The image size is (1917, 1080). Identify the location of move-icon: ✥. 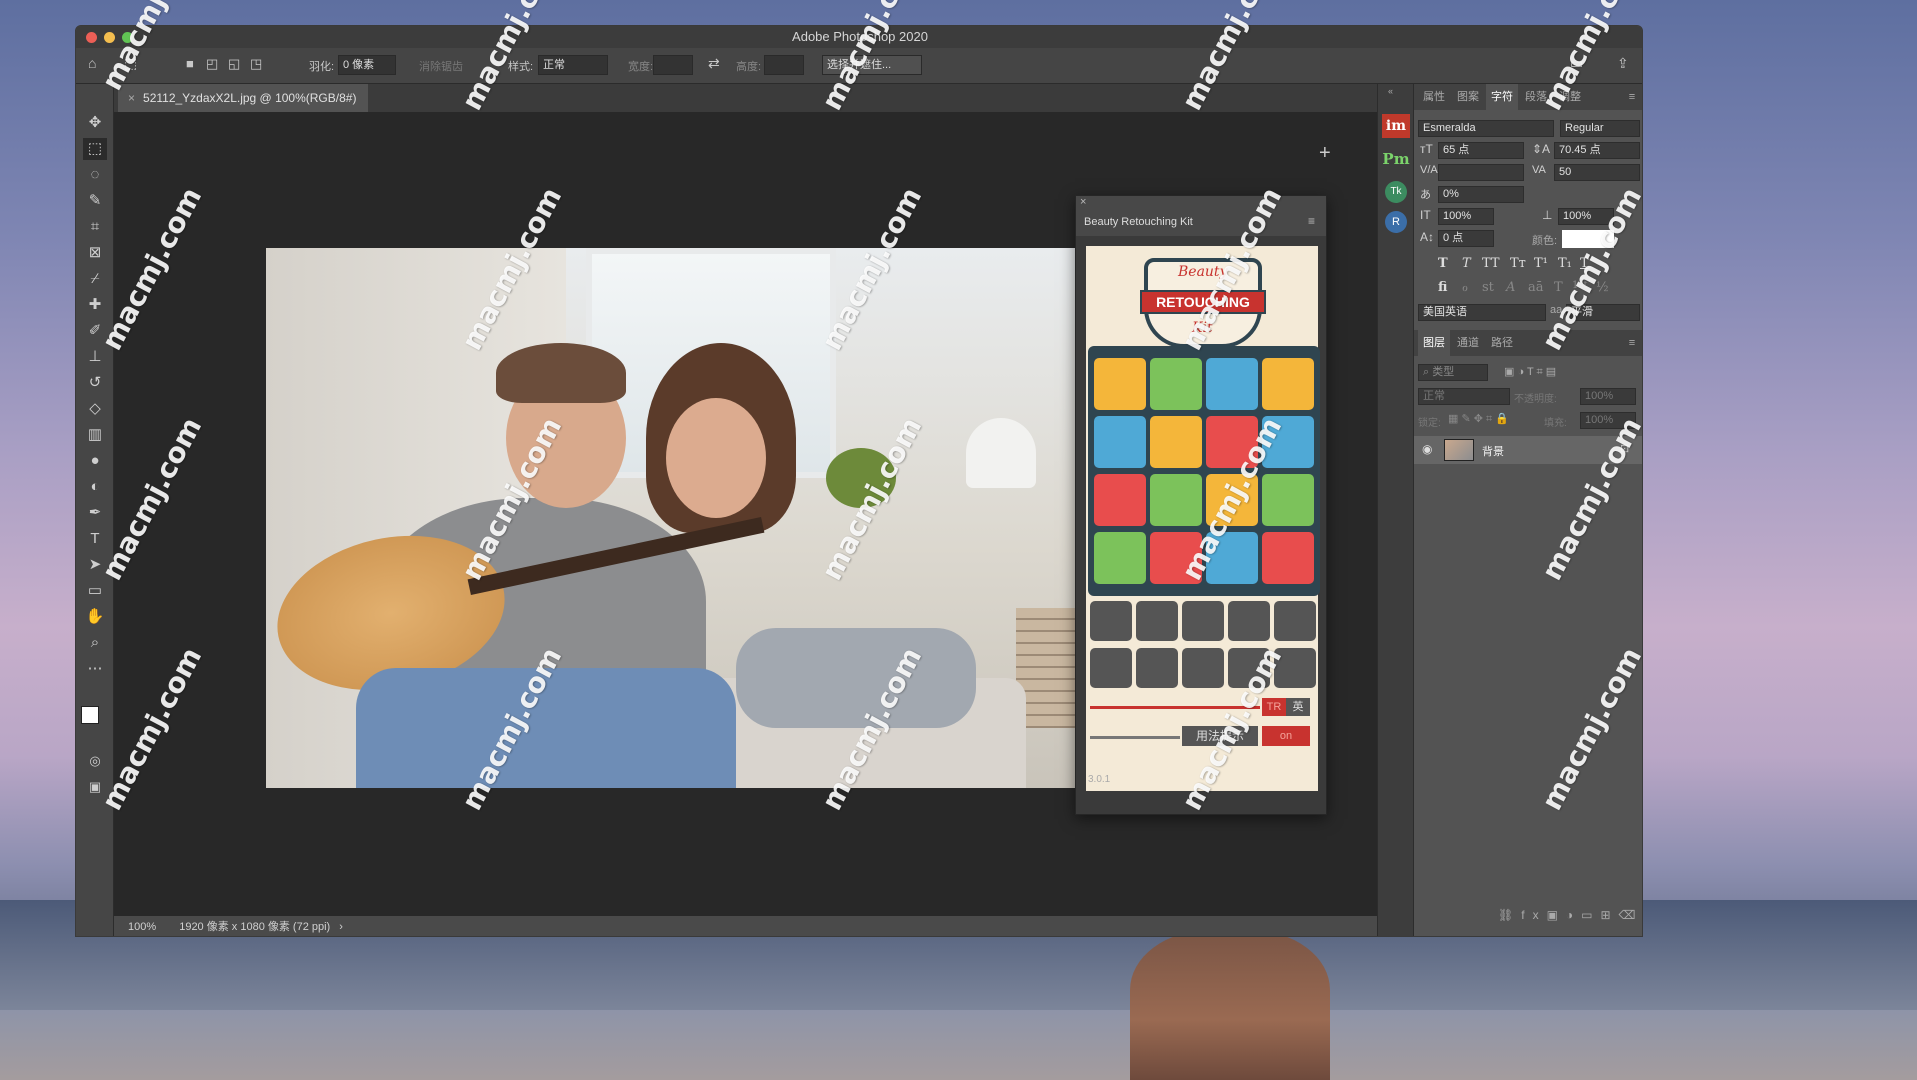
(95, 123).